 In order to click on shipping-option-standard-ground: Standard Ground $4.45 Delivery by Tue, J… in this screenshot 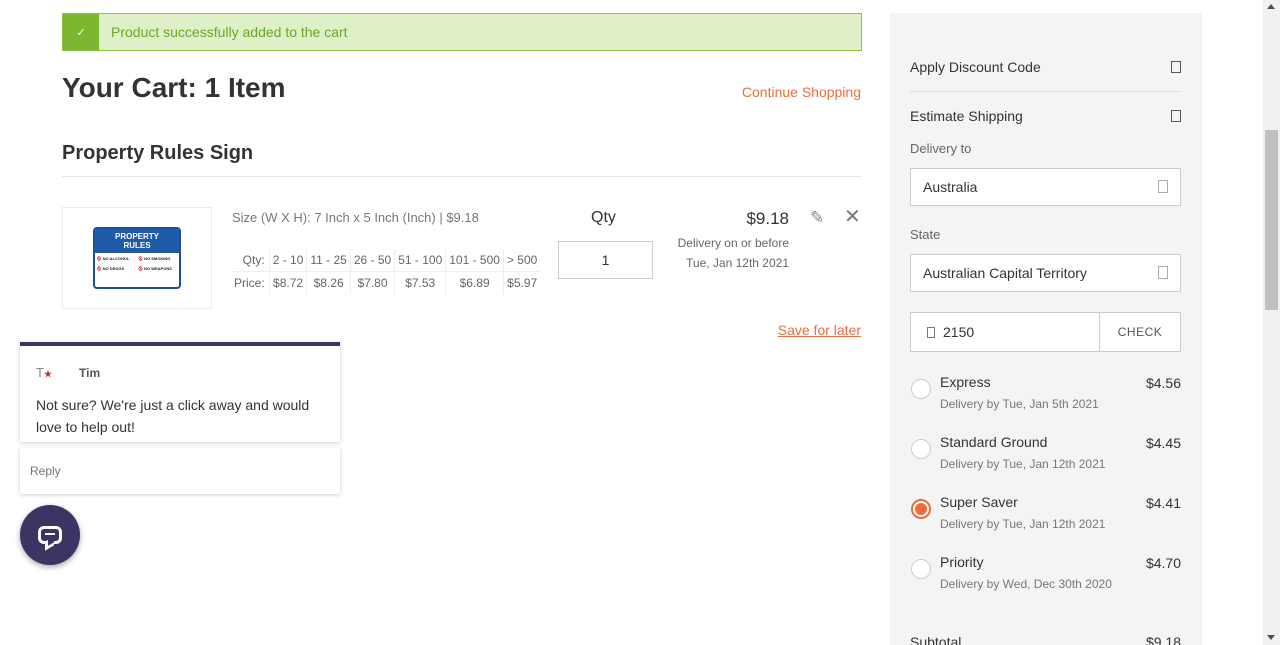, I will do `click(1045, 459)`.